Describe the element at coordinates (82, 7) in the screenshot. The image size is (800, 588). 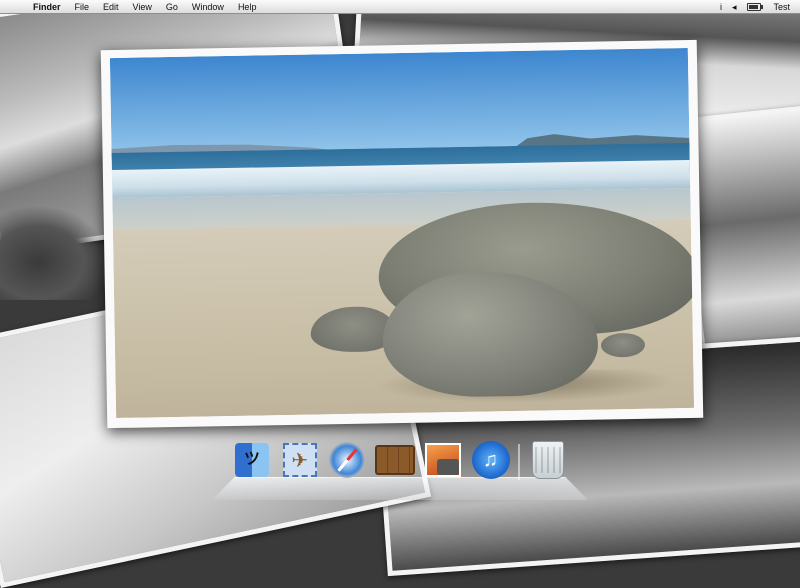
I see `menu-file: File` at that location.